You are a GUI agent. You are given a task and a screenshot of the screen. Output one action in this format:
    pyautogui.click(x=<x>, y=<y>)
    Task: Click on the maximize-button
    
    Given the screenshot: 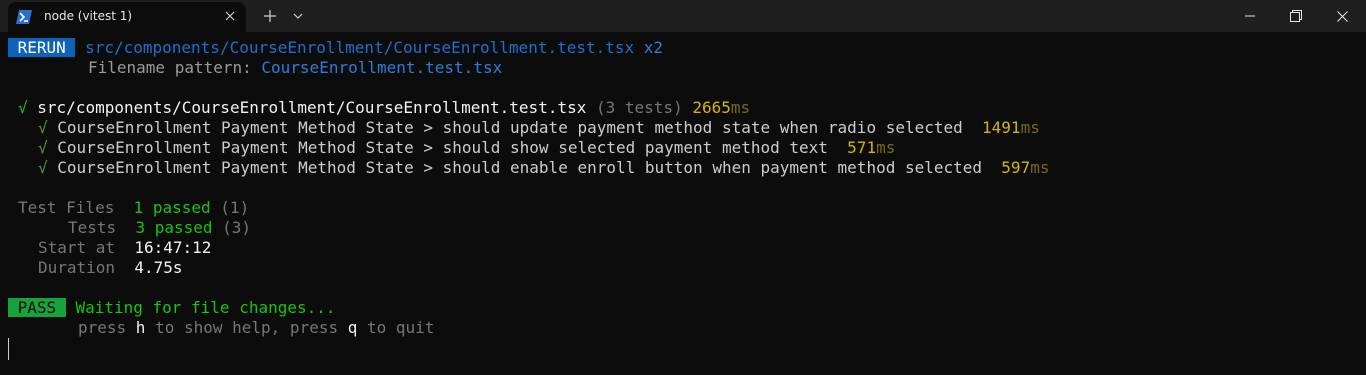 What is the action you would take?
    pyautogui.click(x=1296, y=16)
    